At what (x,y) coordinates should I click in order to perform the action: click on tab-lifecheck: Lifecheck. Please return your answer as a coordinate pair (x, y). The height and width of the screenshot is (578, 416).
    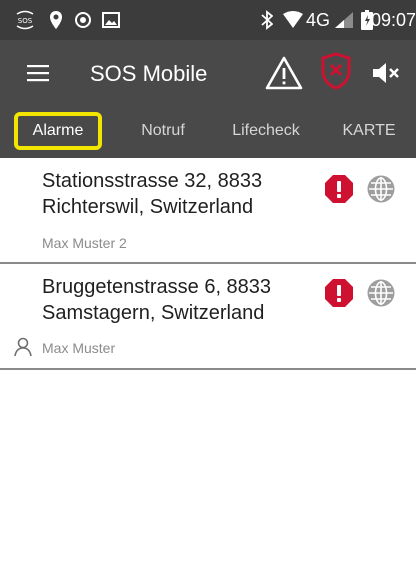
    Looking at the image, I should click on (266, 133).